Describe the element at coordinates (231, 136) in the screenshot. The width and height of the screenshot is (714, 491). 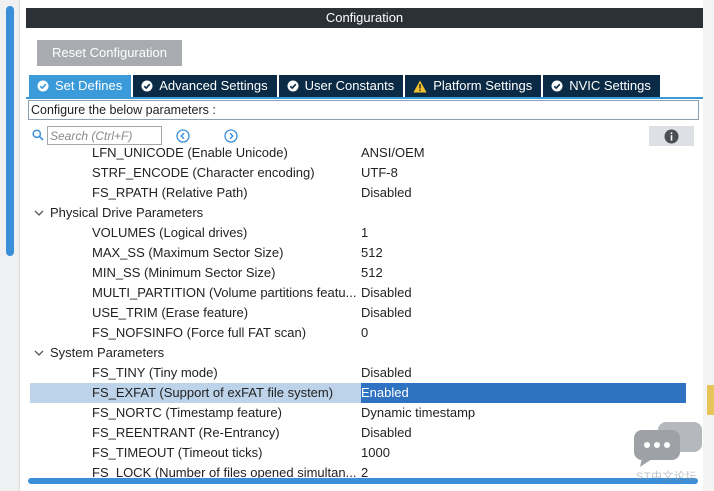
I see `search-next-icon` at that location.